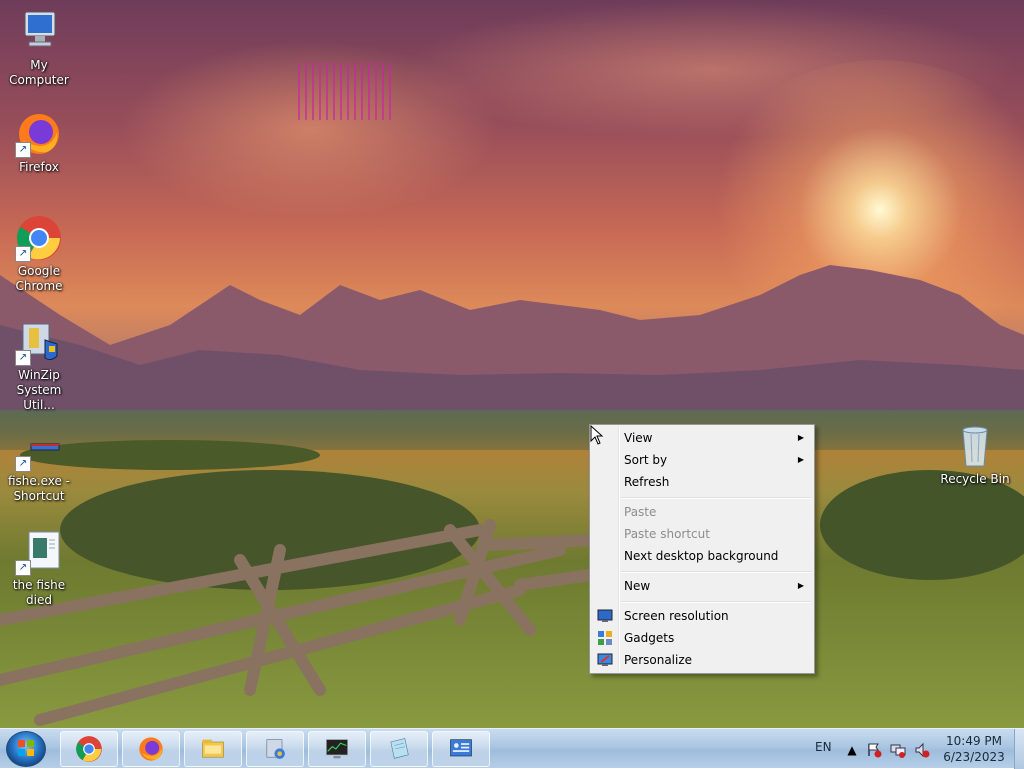 The width and height of the screenshot is (1024, 769). I want to click on windows-logo-icon, so click(26, 748).